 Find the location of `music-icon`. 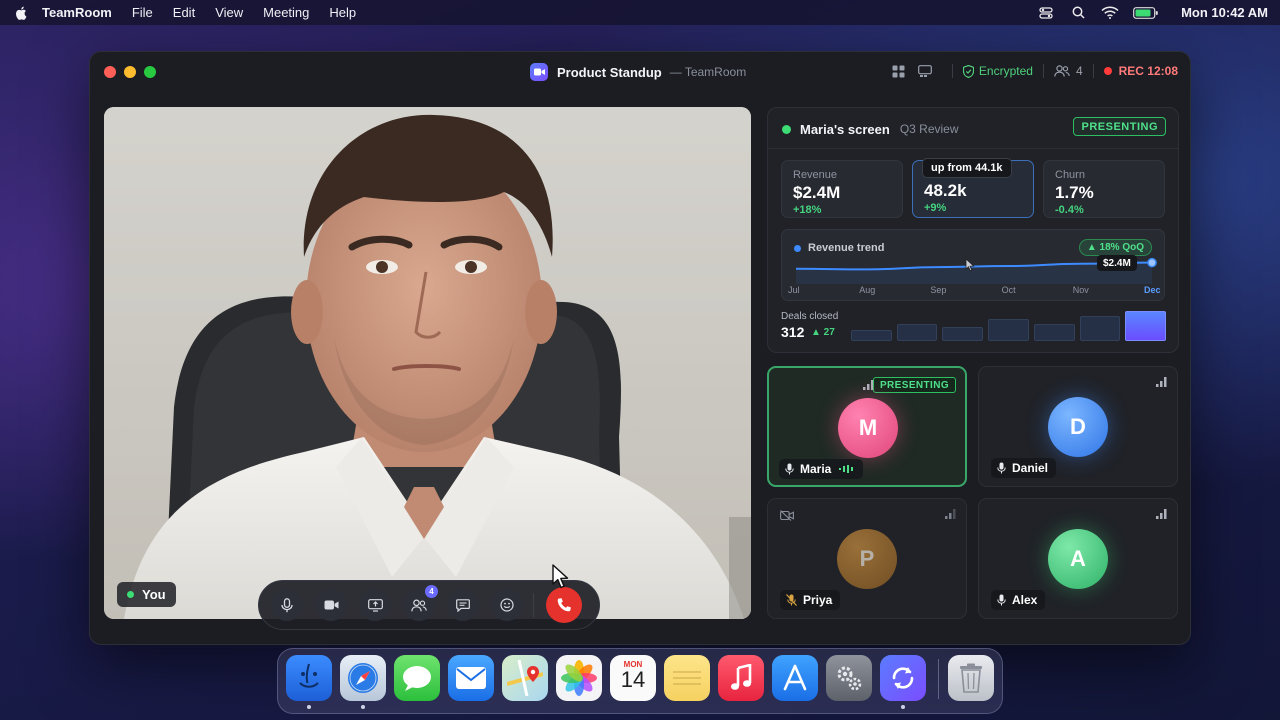

music-icon is located at coordinates (741, 678).